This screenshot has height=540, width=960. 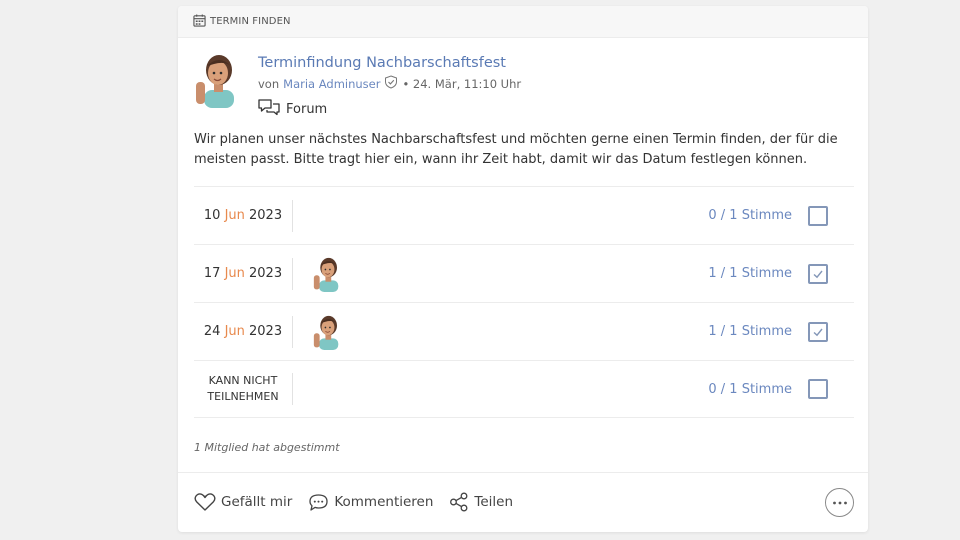 What do you see at coordinates (384, 502) in the screenshot?
I see `comment-label: Kommentieren` at bounding box center [384, 502].